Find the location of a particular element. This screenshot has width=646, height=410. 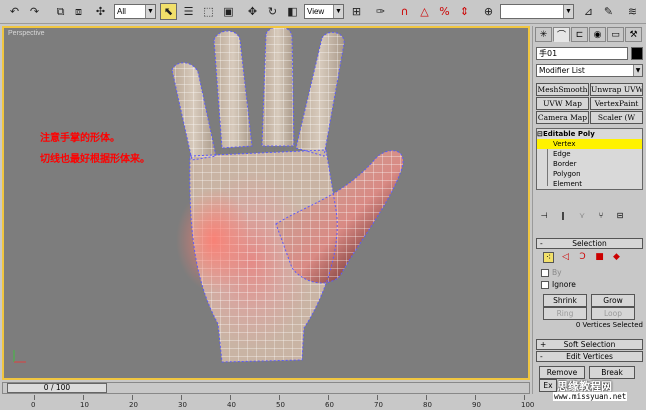

element-mode-icon: ◆ is located at coordinates (616, 257).